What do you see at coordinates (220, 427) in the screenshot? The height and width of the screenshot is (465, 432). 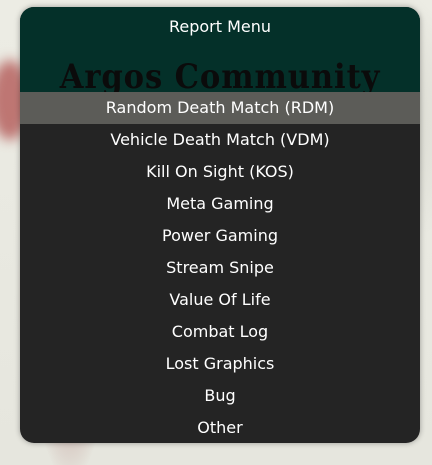 I see `menu-item-other: Other` at bounding box center [220, 427].